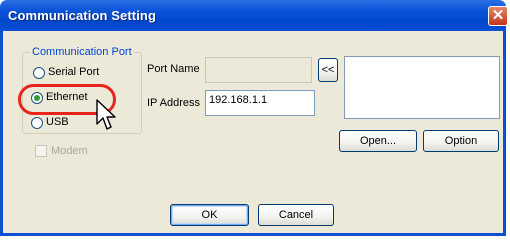 The width and height of the screenshot is (510, 240). What do you see at coordinates (39, 73) in the screenshot?
I see `serial-port-radio` at bounding box center [39, 73].